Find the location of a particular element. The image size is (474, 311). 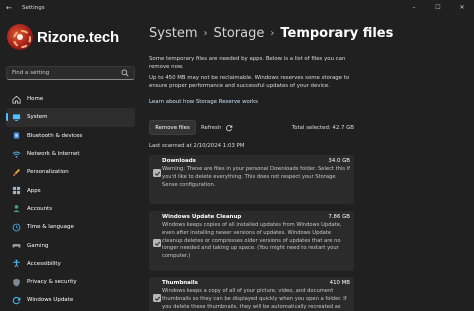

checkbox-windows-update-cleanup is located at coordinates (157, 243).